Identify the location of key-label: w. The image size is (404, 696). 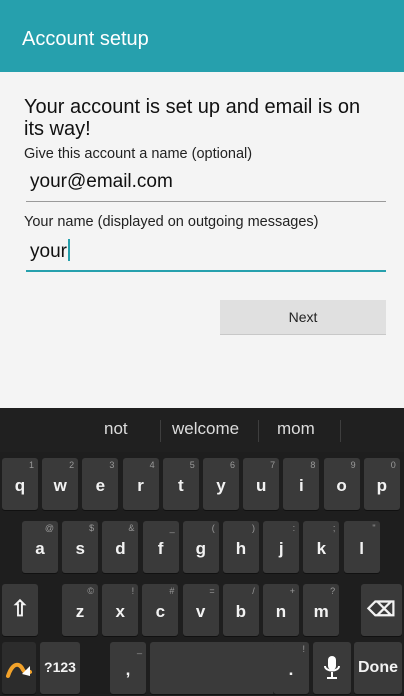
(60, 485).